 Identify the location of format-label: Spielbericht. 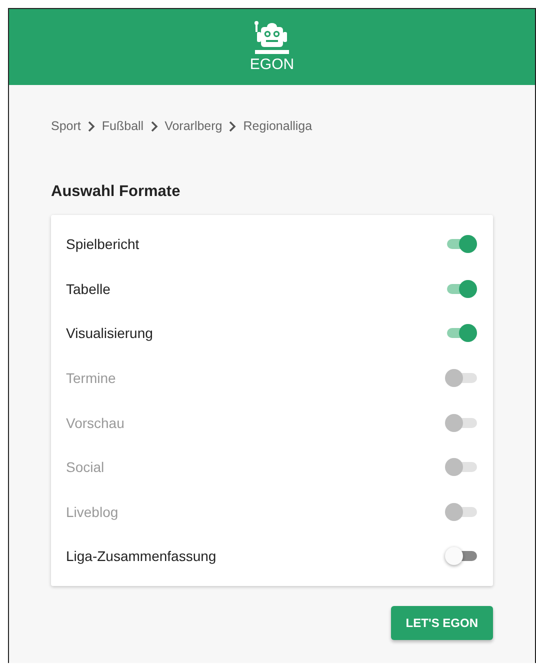
(103, 244).